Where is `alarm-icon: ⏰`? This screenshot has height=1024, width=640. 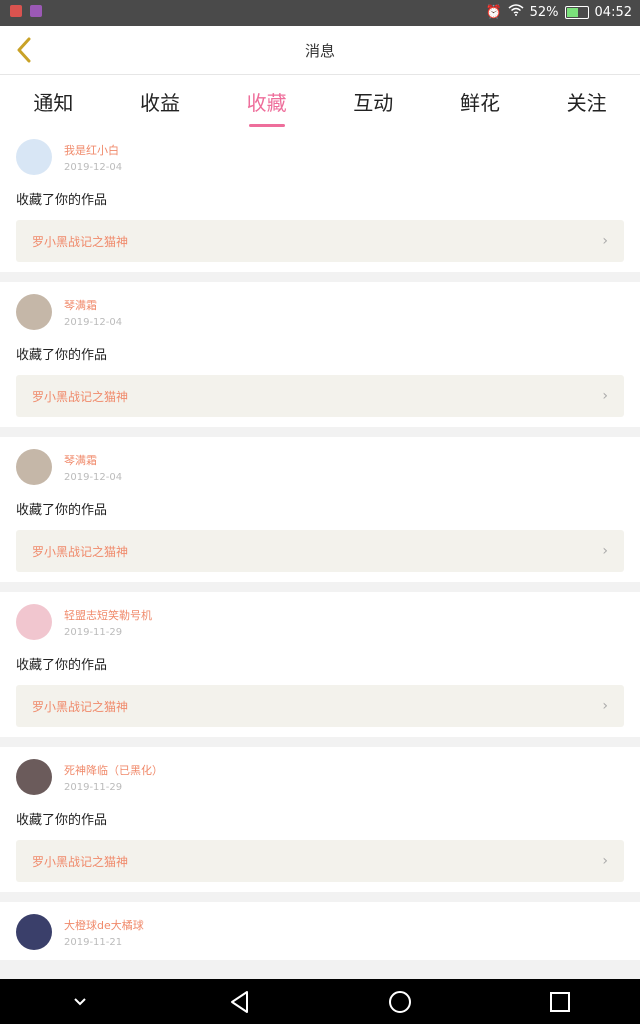 alarm-icon: ⏰ is located at coordinates (493, 12).